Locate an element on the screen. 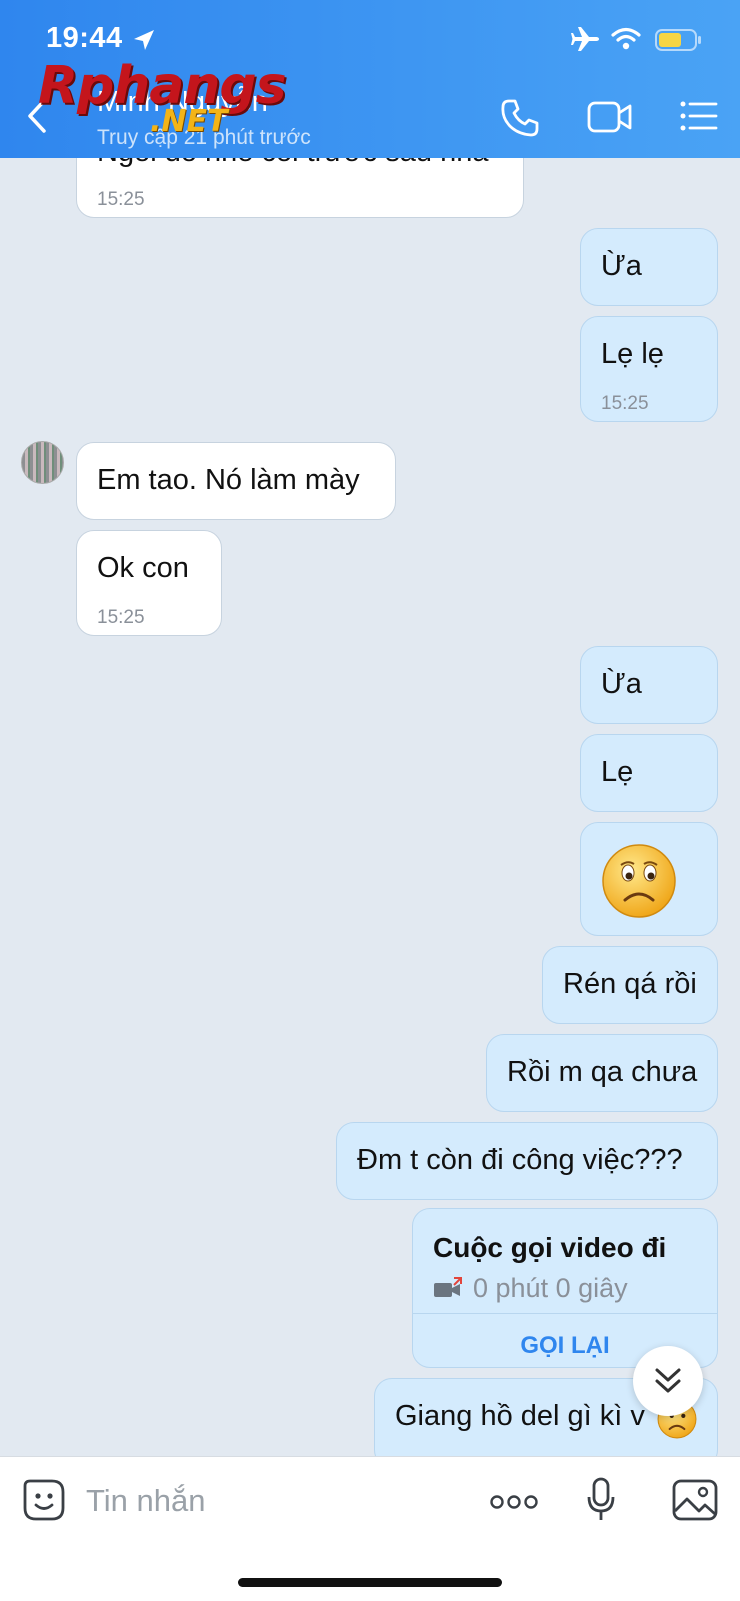 This screenshot has height=1601, width=740. wifi-icon is located at coordinates (626, 38).